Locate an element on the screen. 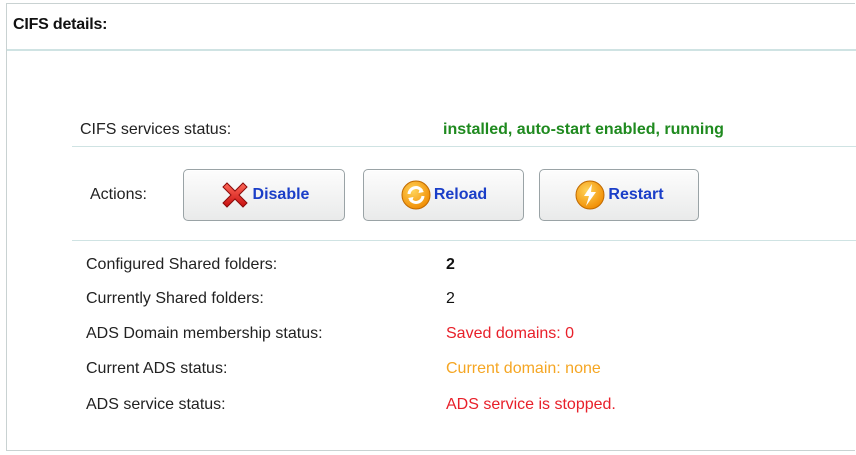 Image resolution: width=856 pixels, height=455 pixels. detail-label: Currently Shared folders: is located at coordinates (175, 298).